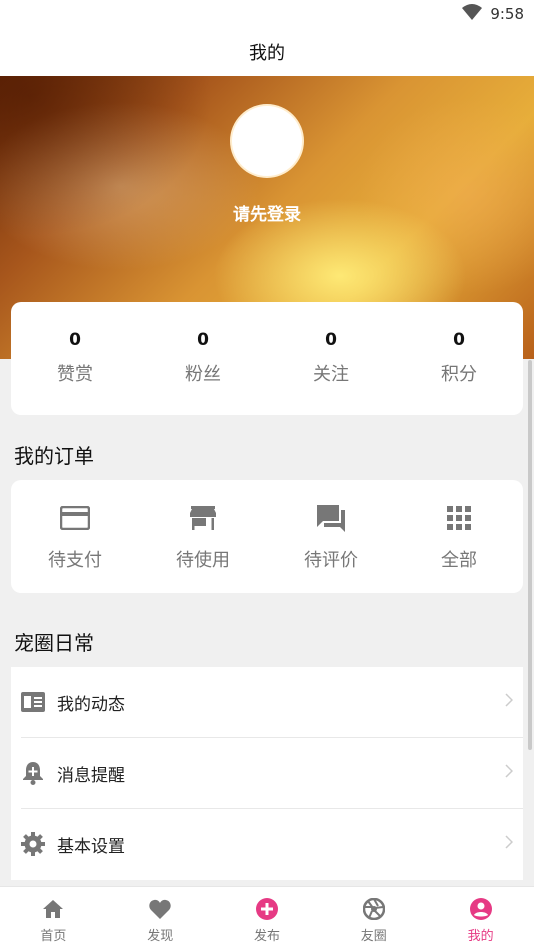 This screenshot has height=950, width=534. What do you see at coordinates (267, 141) in the screenshot?
I see `avatar` at bounding box center [267, 141].